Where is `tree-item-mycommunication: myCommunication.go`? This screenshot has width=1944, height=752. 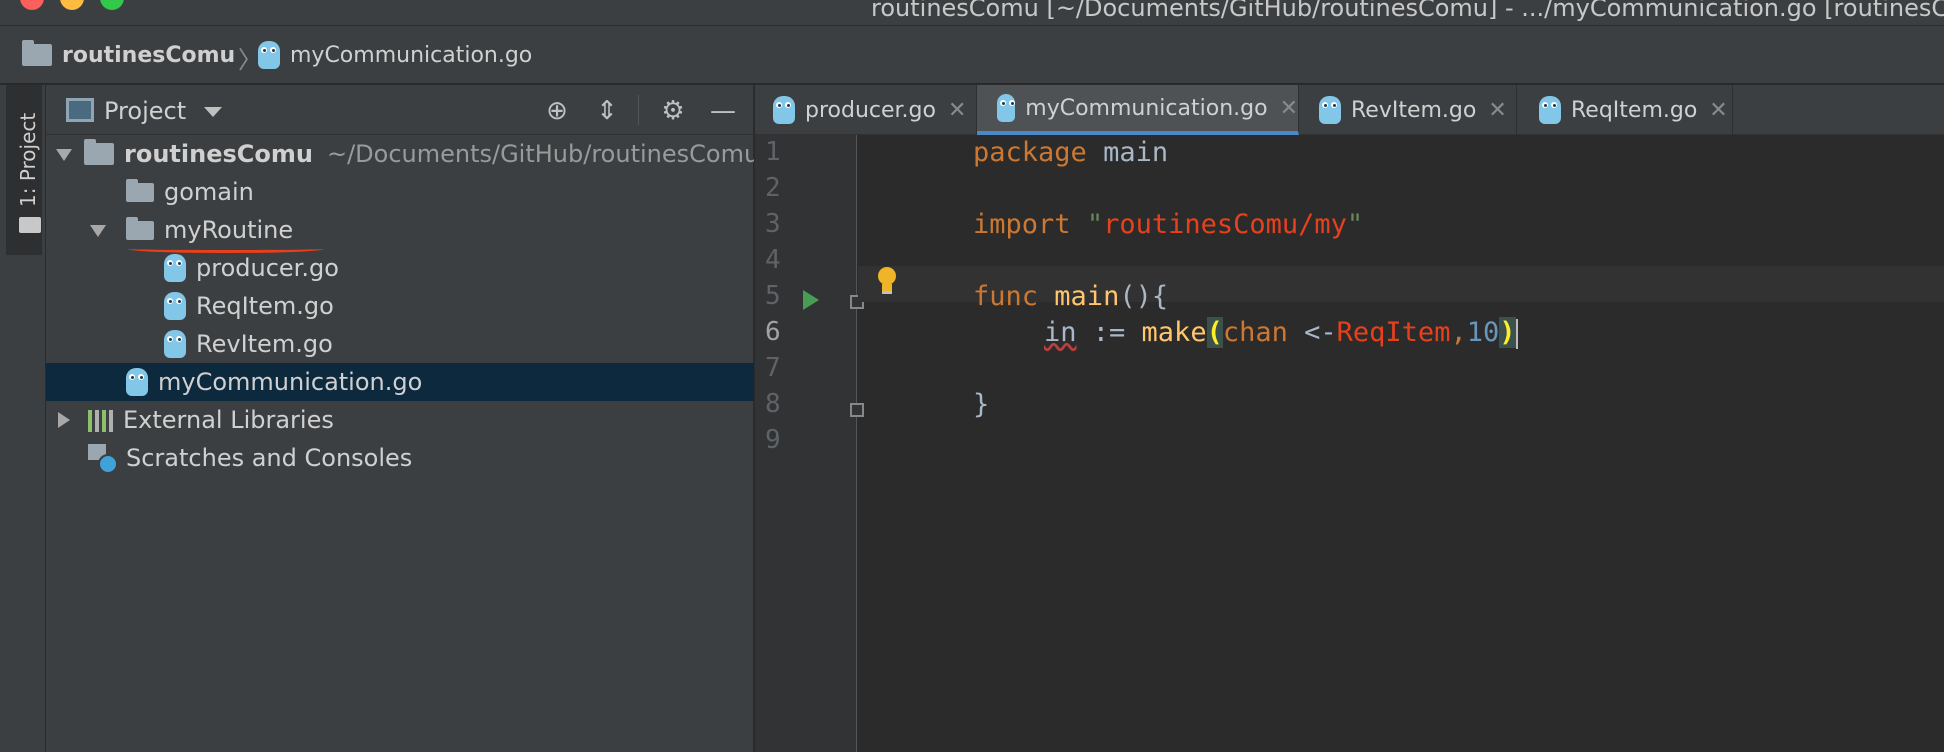 tree-item-mycommunication: myCommunication.go is located at coordinates (400, 382).